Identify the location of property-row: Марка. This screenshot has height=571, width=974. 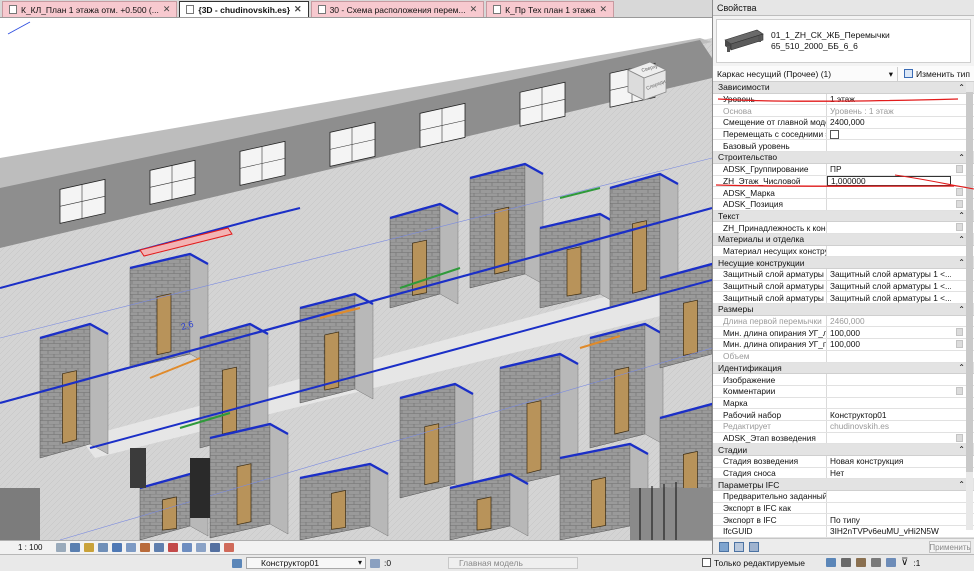
(843, 403).